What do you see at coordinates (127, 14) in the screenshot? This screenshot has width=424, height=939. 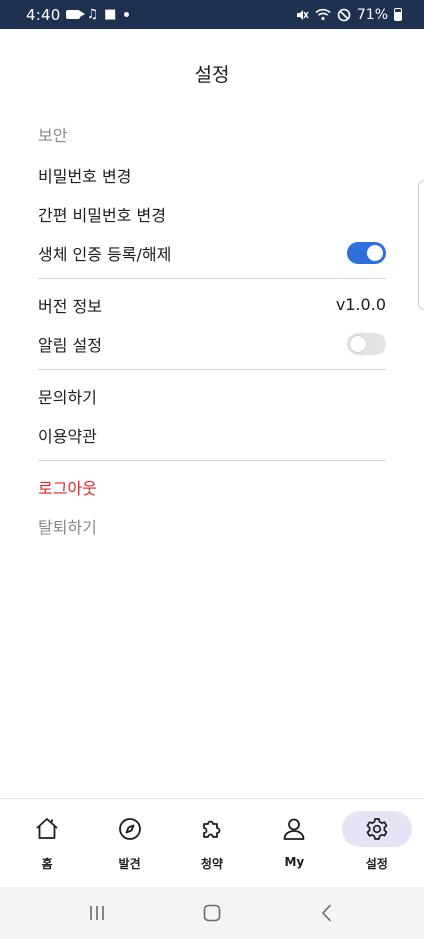 I see `notification-dot-icon` at bounding box center [127, 14].